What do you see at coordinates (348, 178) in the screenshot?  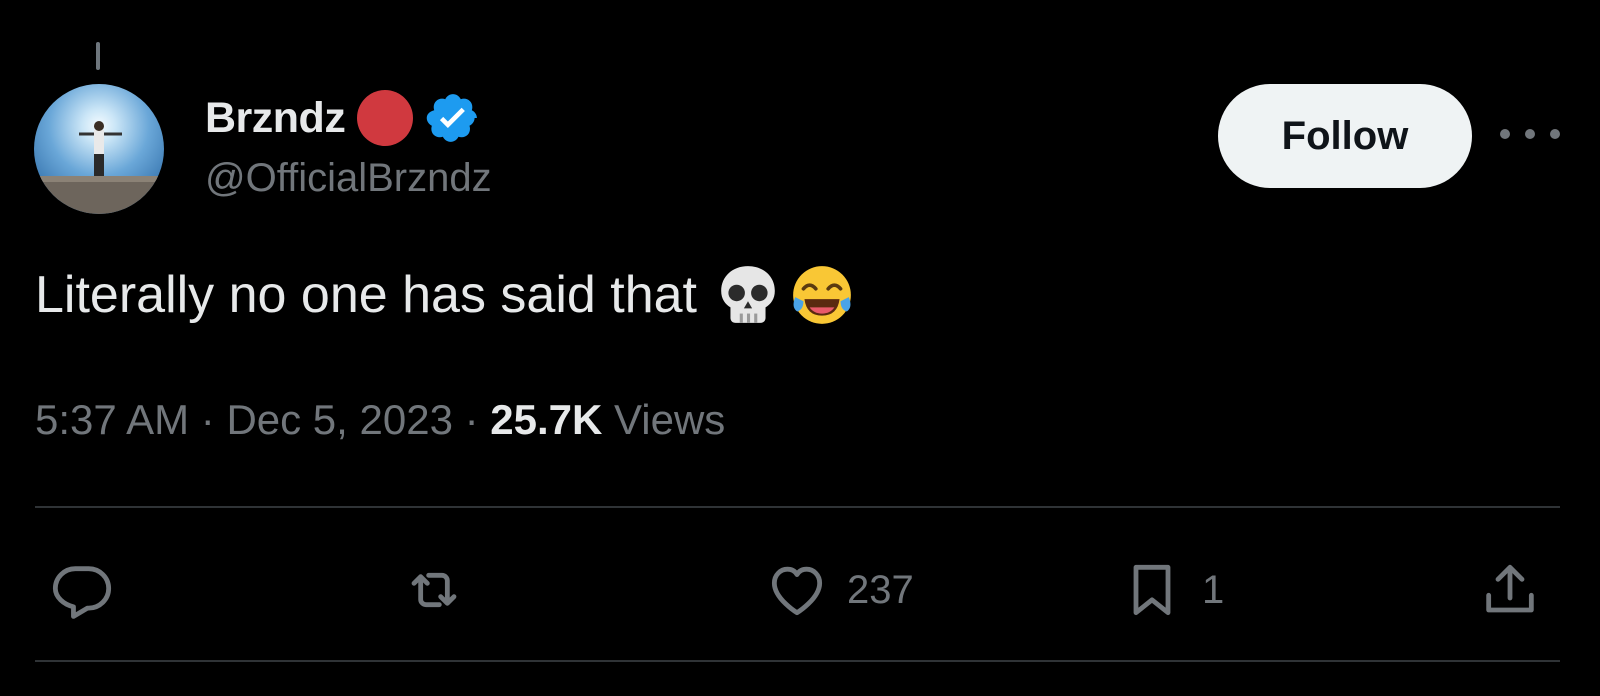 I see `author-handle: @OfficialBrzndz` at bounding box center [348, 178].